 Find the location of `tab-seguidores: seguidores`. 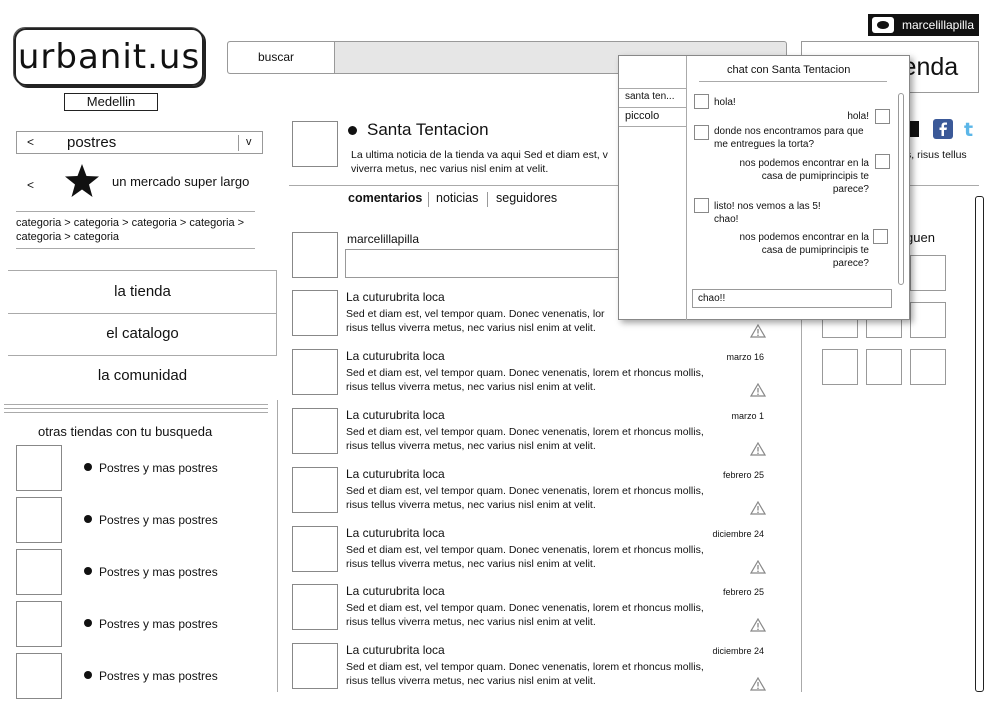

tab-seguidores: seguidores is located at coordinates (526, 198).